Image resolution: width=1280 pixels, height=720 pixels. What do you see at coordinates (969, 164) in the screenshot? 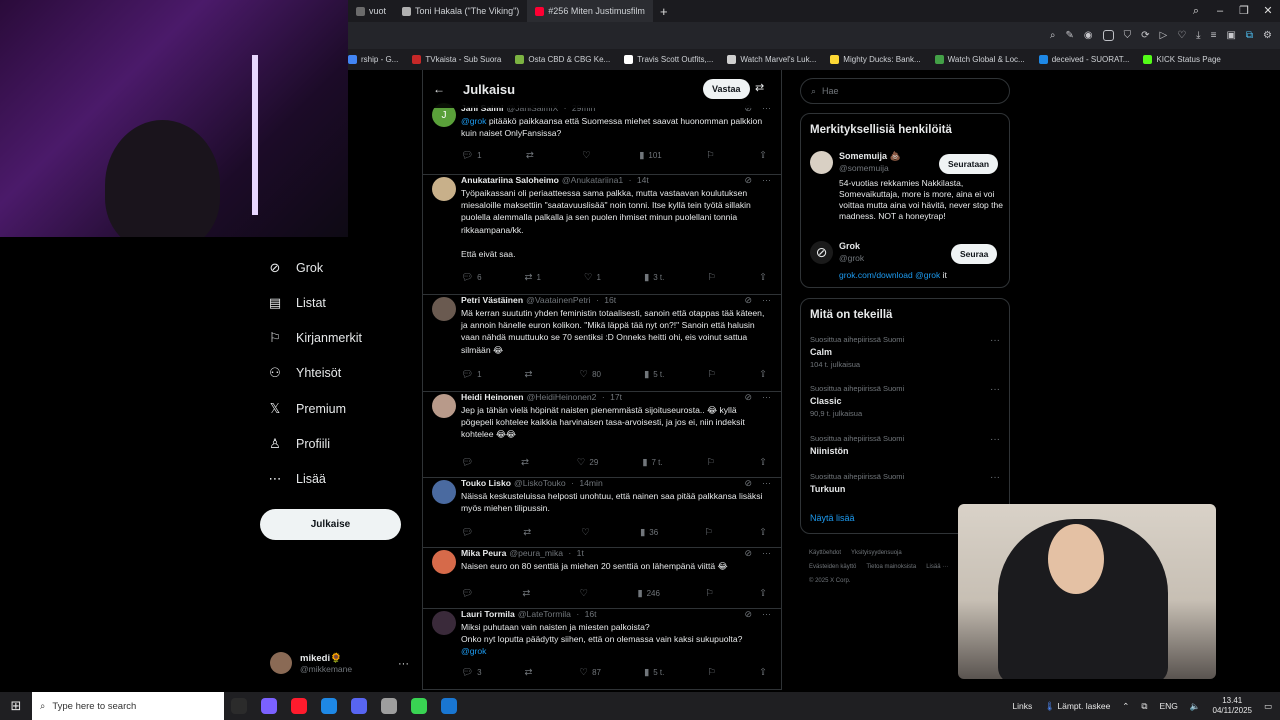
I see `following-button: Seurataan` at bounding box center [969, 164].